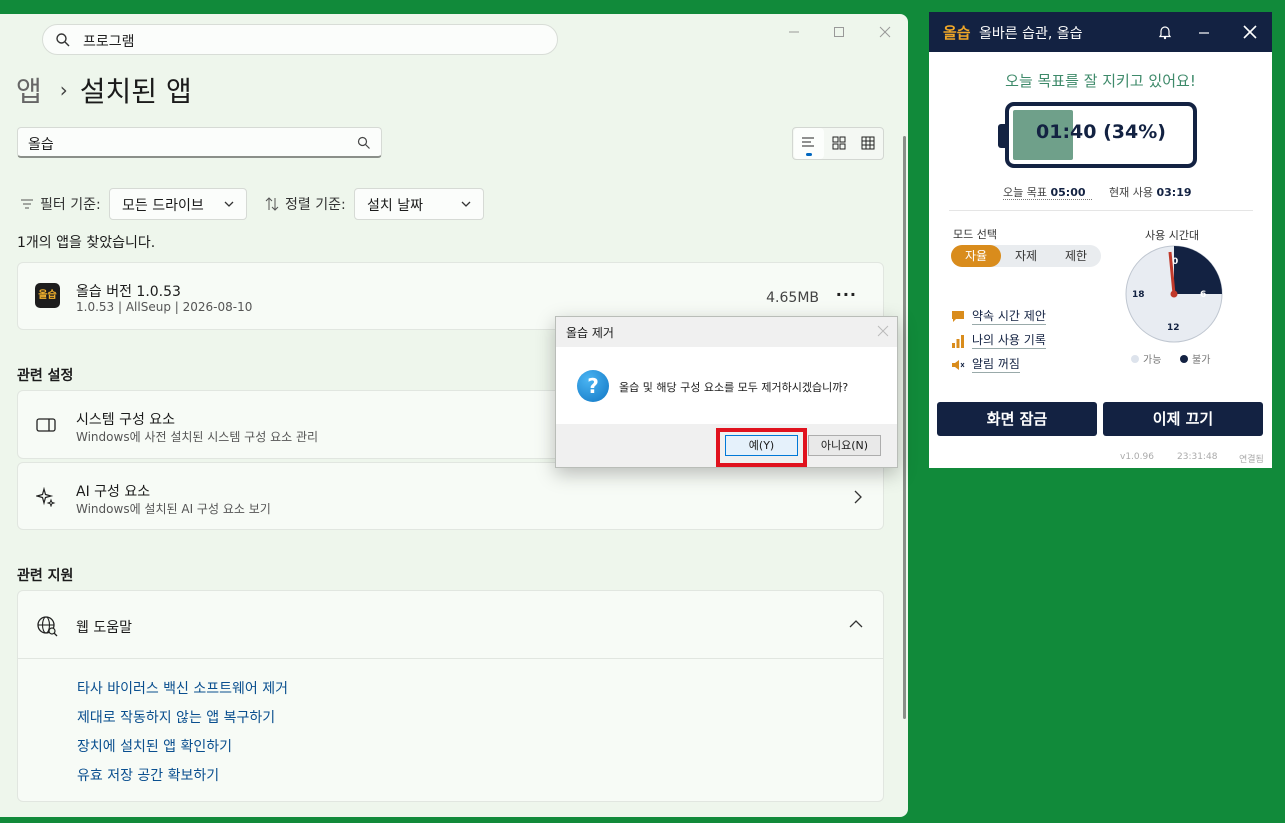 The image size is (1285, 823). What do you see at coordinates (104, 628) in the screenshot?
I see `web-help-title: 웹 도움말` at bounding box center [104, 628].